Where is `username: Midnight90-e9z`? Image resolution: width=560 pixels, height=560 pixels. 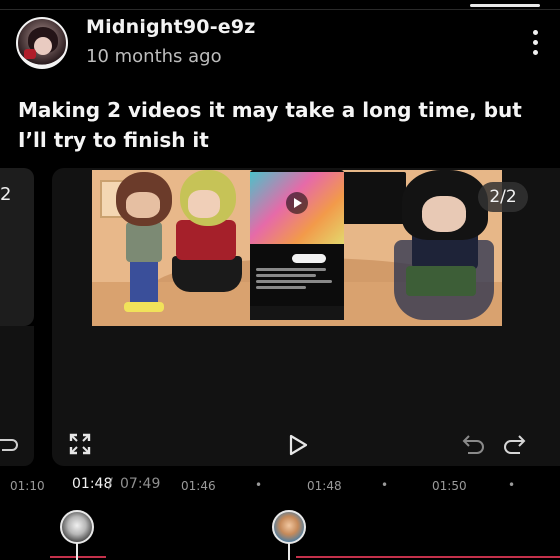 username: Midnight90-e9z is located at coordinates (171, 27).